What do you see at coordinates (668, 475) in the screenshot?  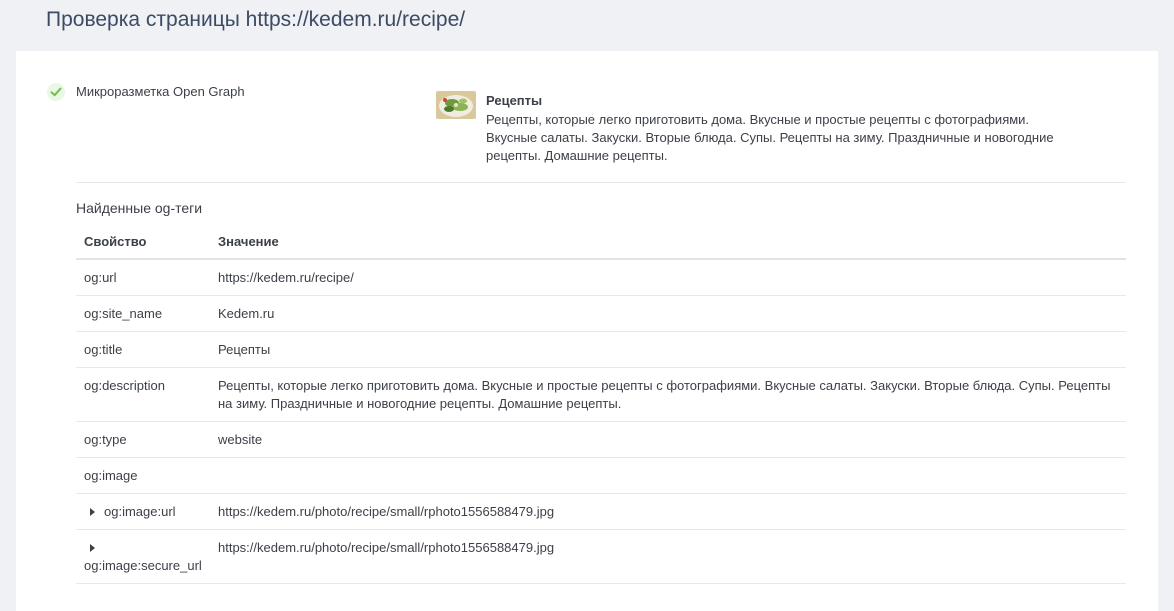 I see `value-cell` at bounding box center [668, 475].